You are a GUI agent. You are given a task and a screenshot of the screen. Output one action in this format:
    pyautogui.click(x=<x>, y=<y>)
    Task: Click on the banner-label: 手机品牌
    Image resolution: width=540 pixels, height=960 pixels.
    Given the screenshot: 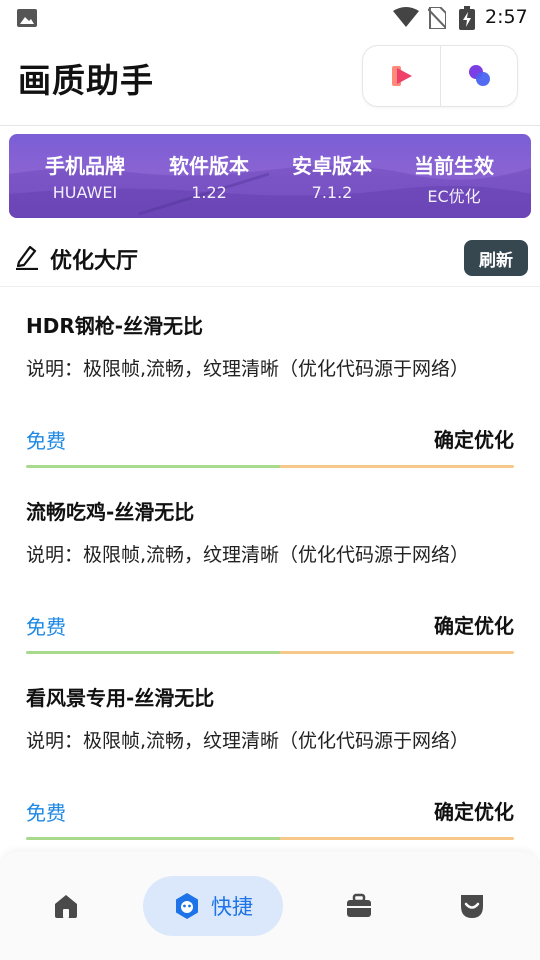 What is the action you would take?
    pyautogui.click(x=85, y=166)
    